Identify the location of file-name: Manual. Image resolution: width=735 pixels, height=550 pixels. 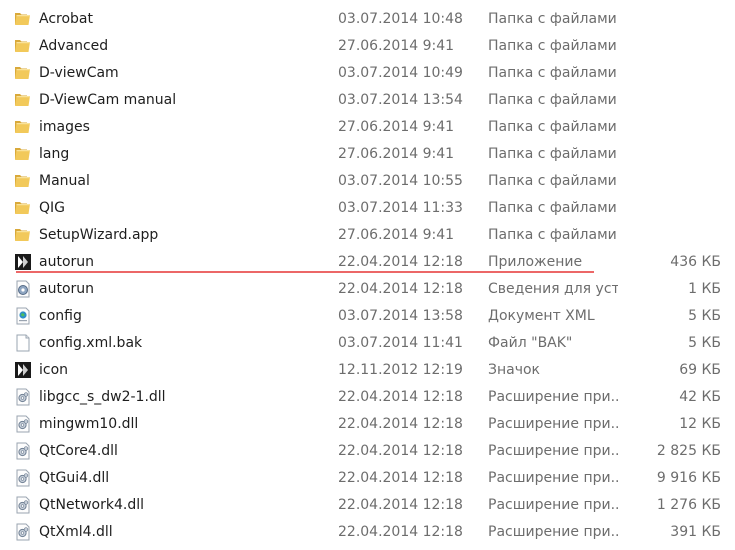
(64, 181).